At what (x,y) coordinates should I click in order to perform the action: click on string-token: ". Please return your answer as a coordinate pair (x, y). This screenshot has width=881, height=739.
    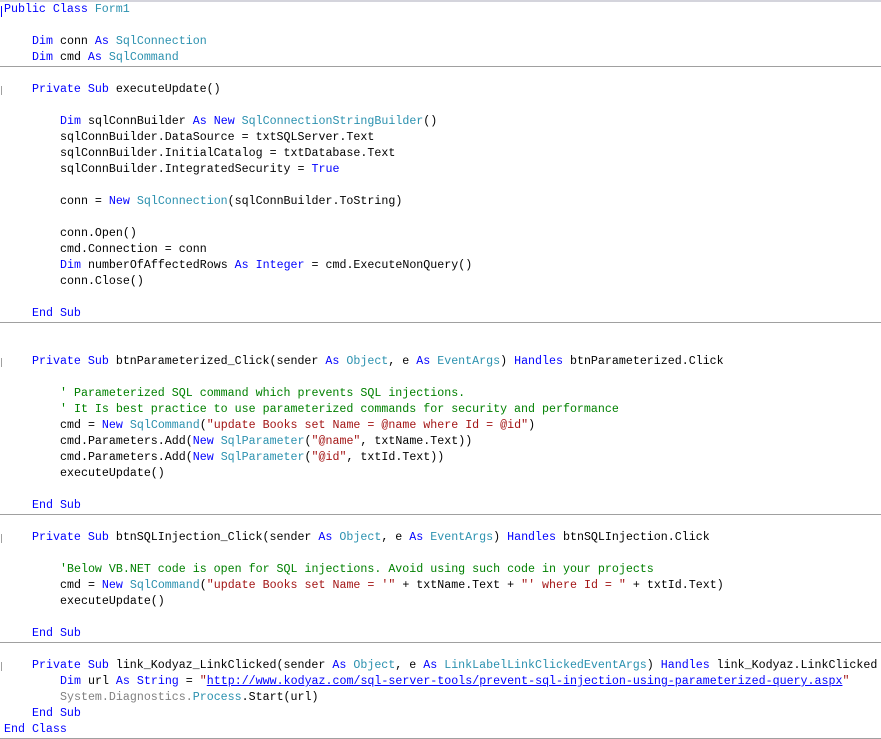
    Looking at the image, I should click on (846, 681).